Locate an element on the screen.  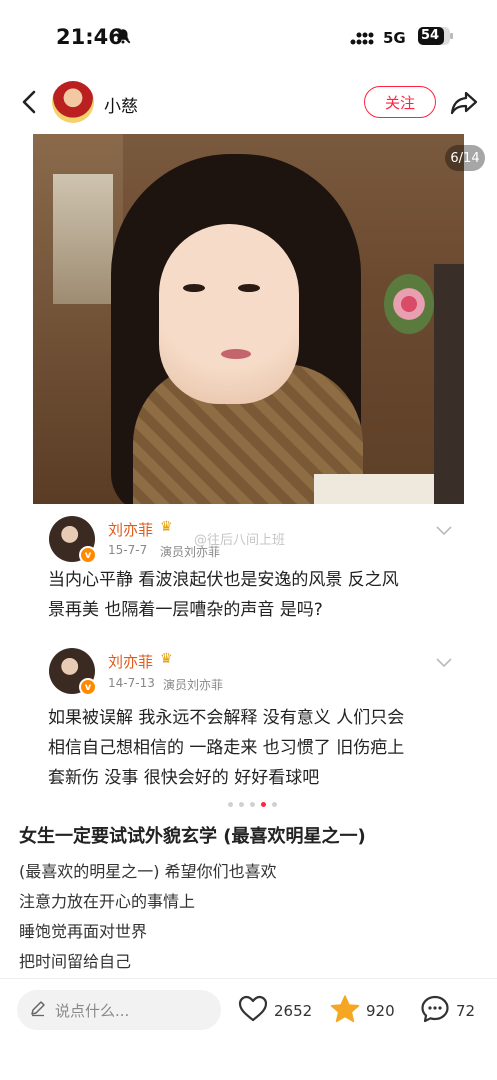
back-arrow-icon is located at coordinates (30, 102).